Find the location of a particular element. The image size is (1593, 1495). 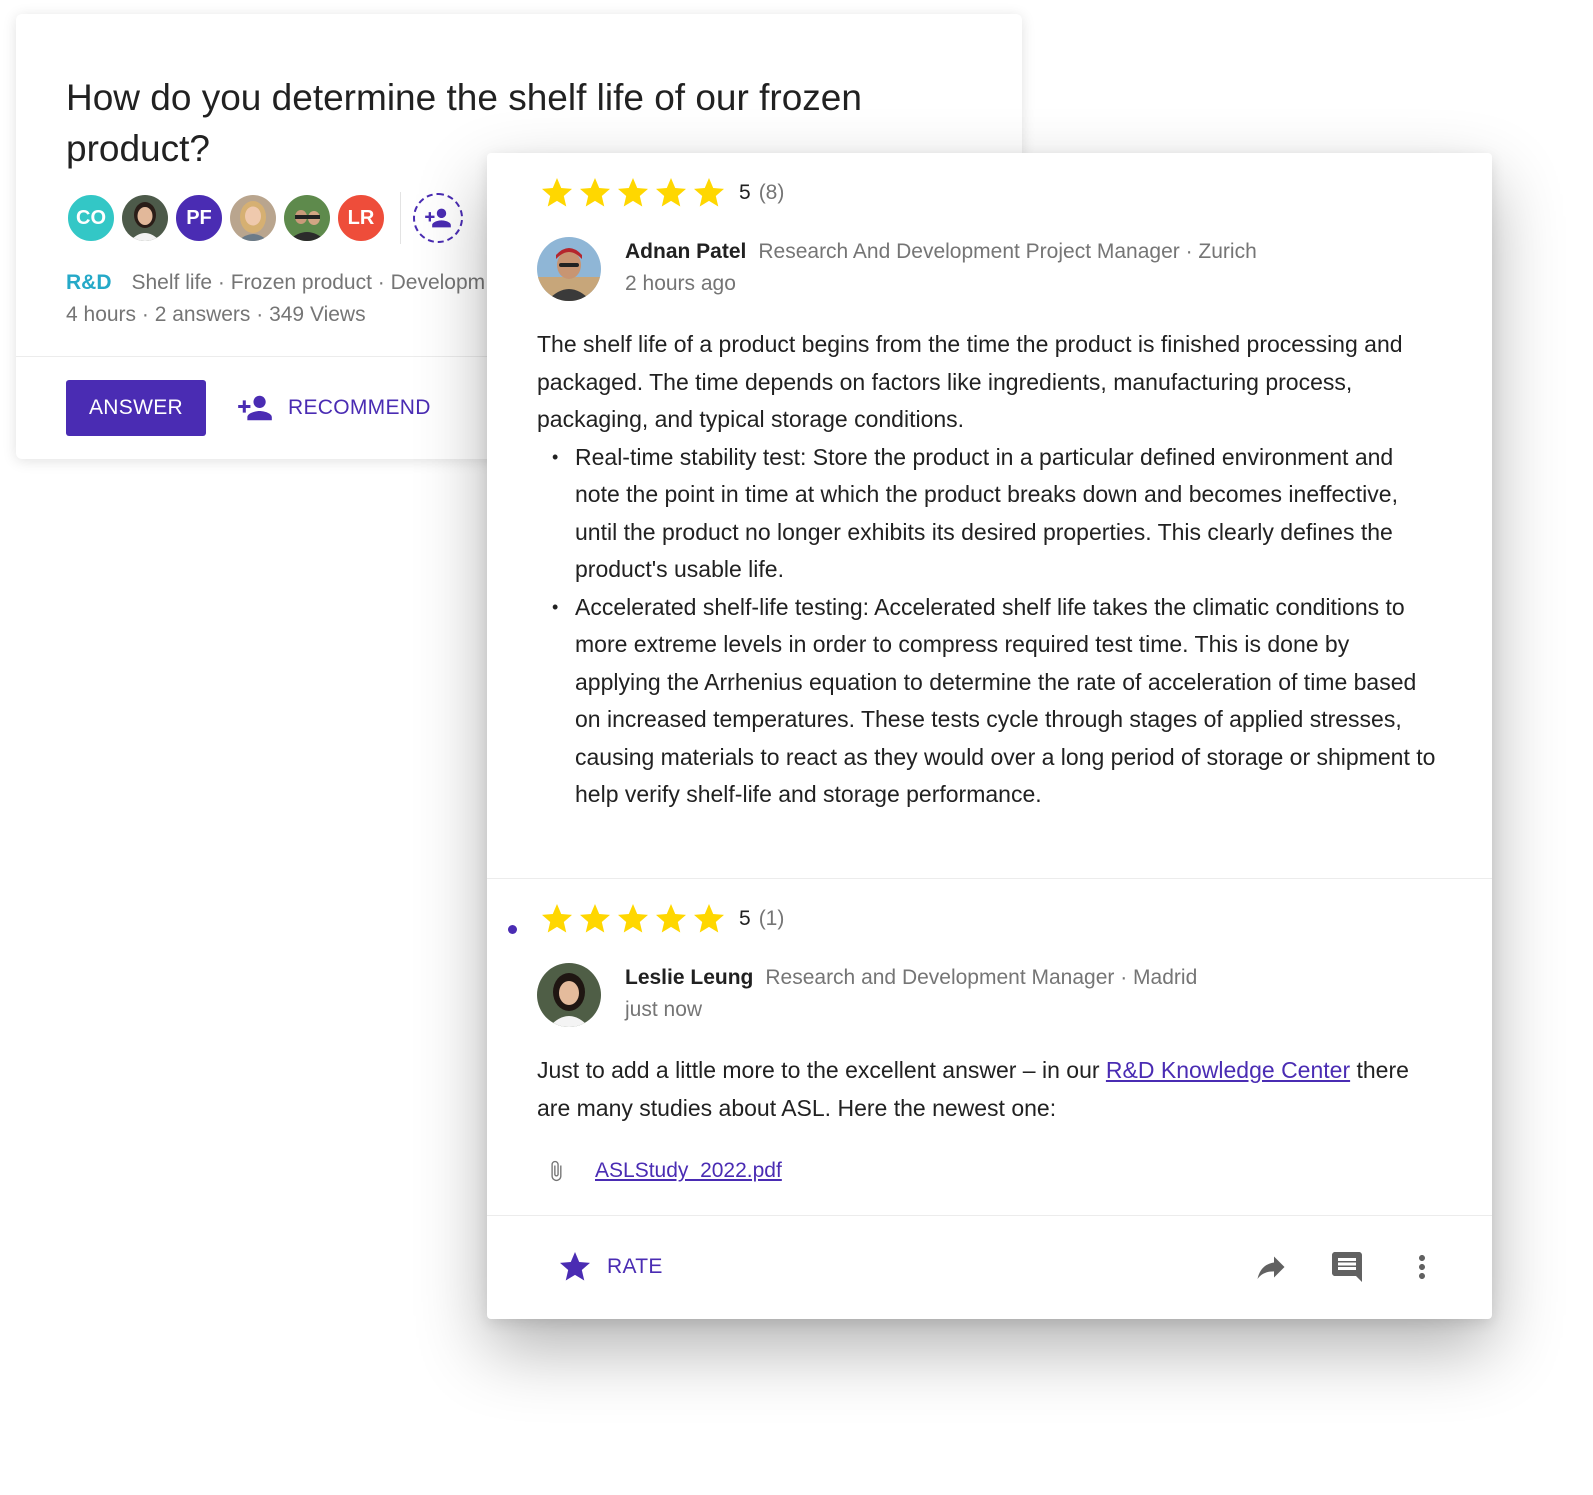

author-name: Adnan Patel is located at coordinates (685, 251).